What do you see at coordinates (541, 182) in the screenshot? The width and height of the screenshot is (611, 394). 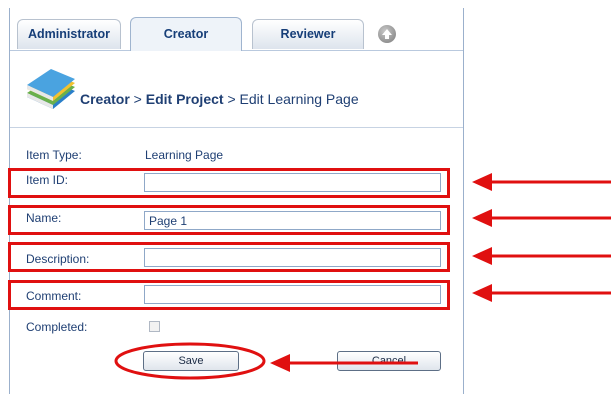 I see `annotation-arrow-item-id` at bounding box center [541, 182].